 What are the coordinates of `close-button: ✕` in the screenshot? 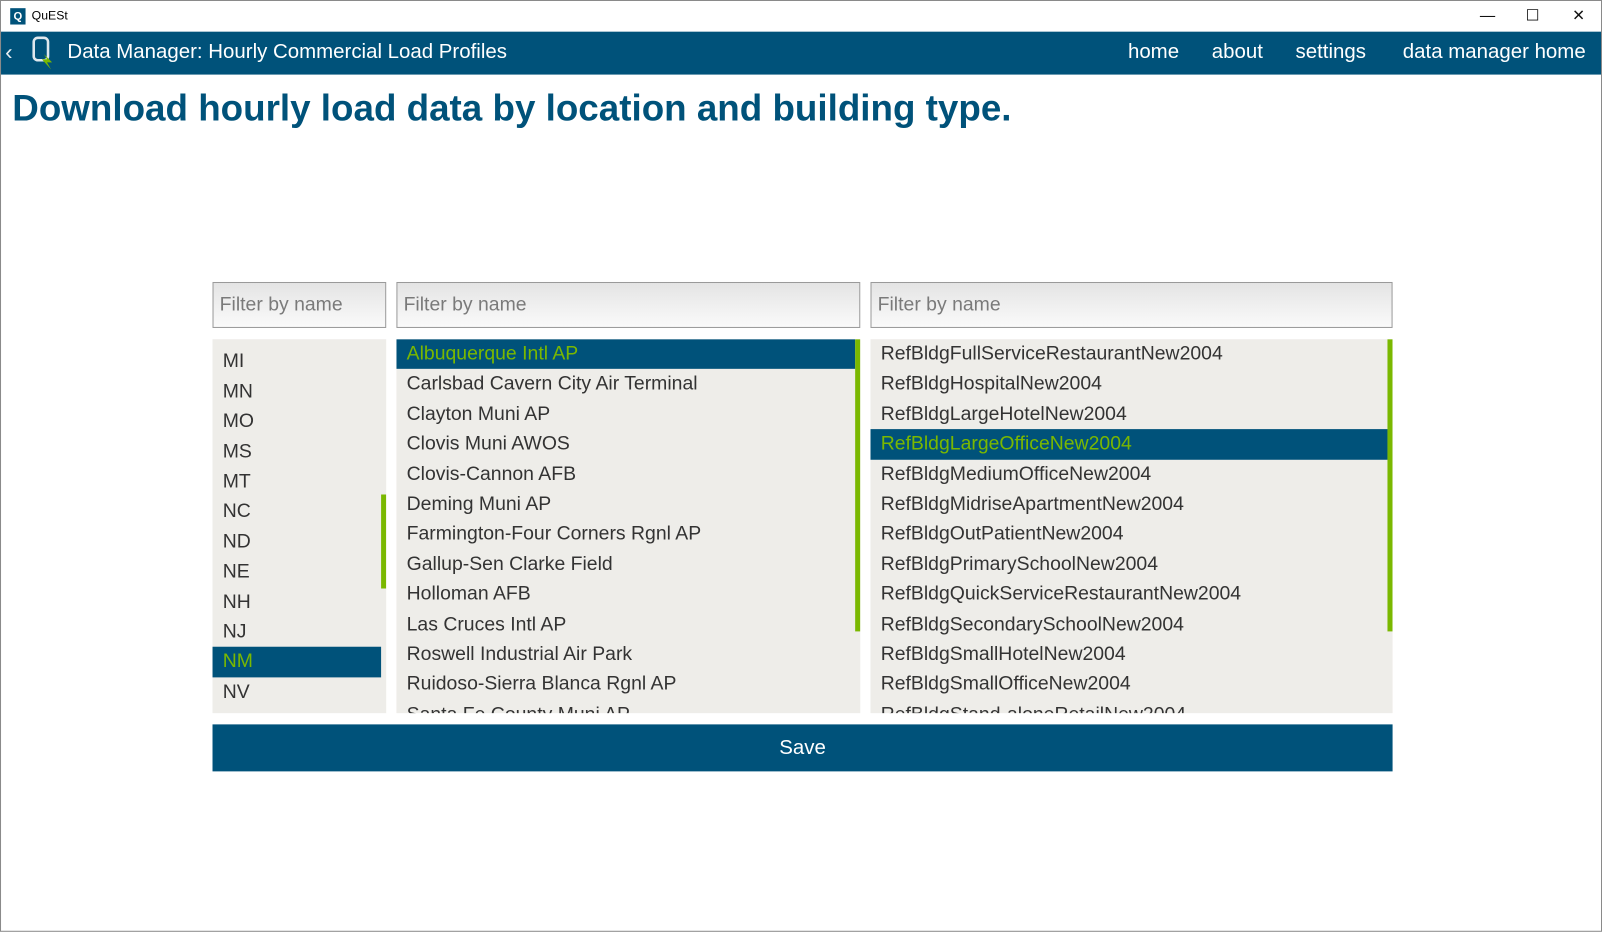 It's located at (1578, 16).